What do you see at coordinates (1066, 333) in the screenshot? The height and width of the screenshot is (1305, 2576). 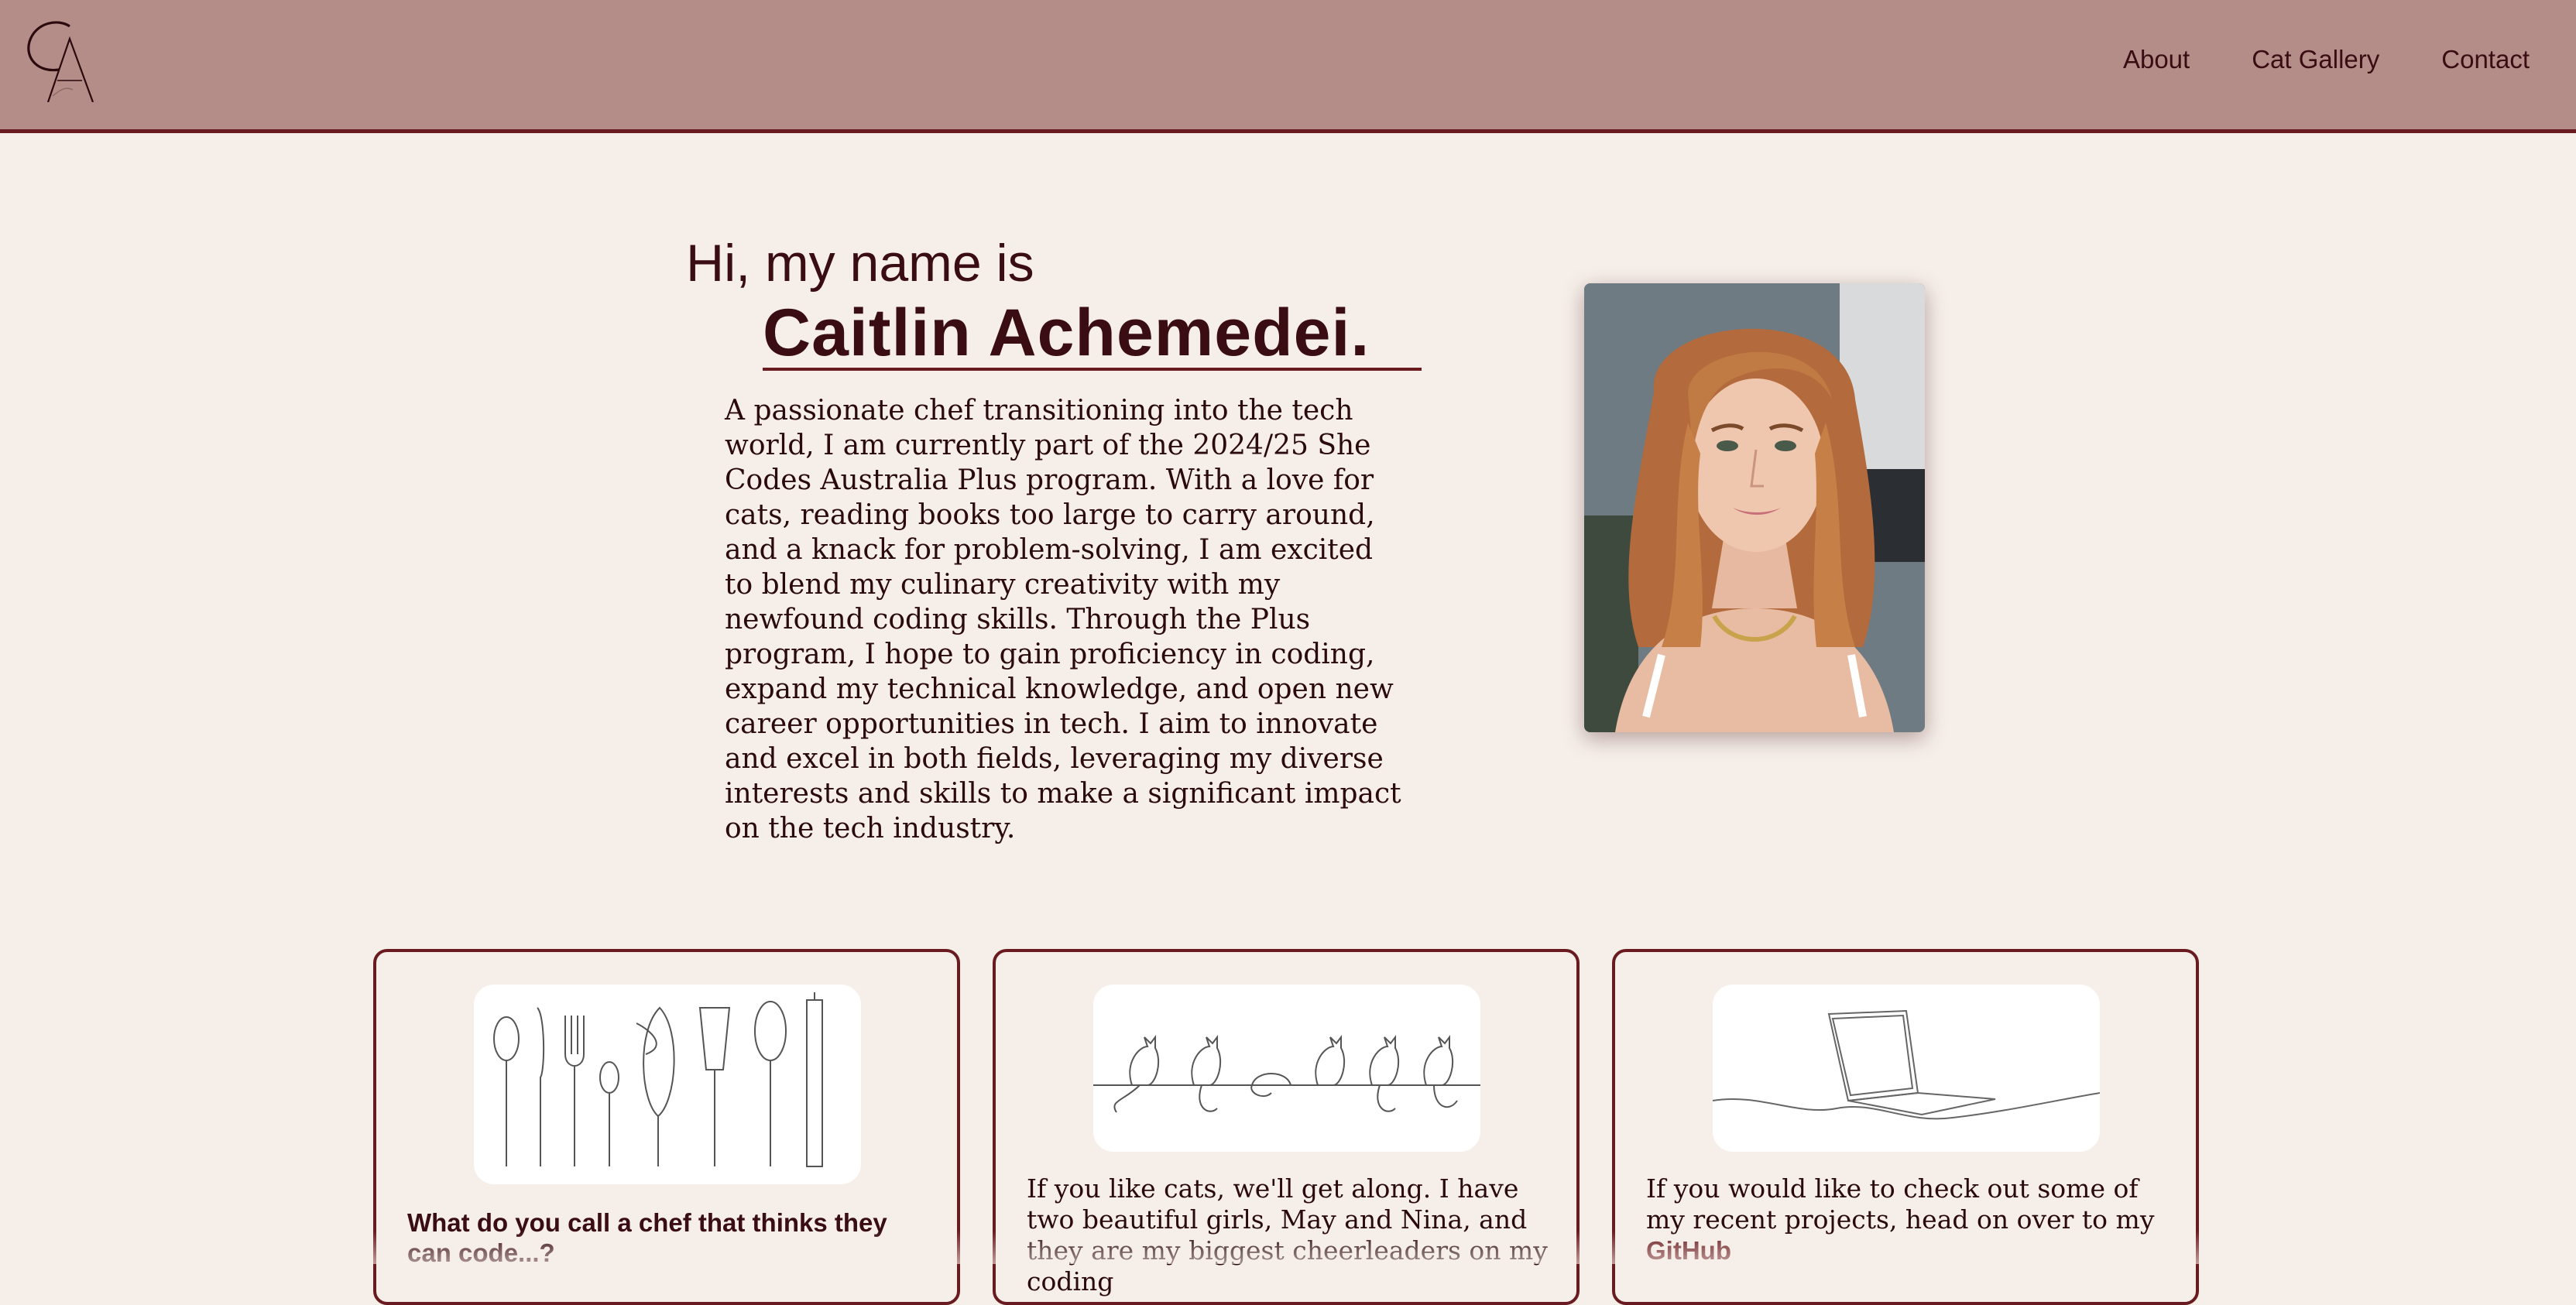 I see `page-title: Caitlin Achemedei.` at bounding box center [1066, 333].